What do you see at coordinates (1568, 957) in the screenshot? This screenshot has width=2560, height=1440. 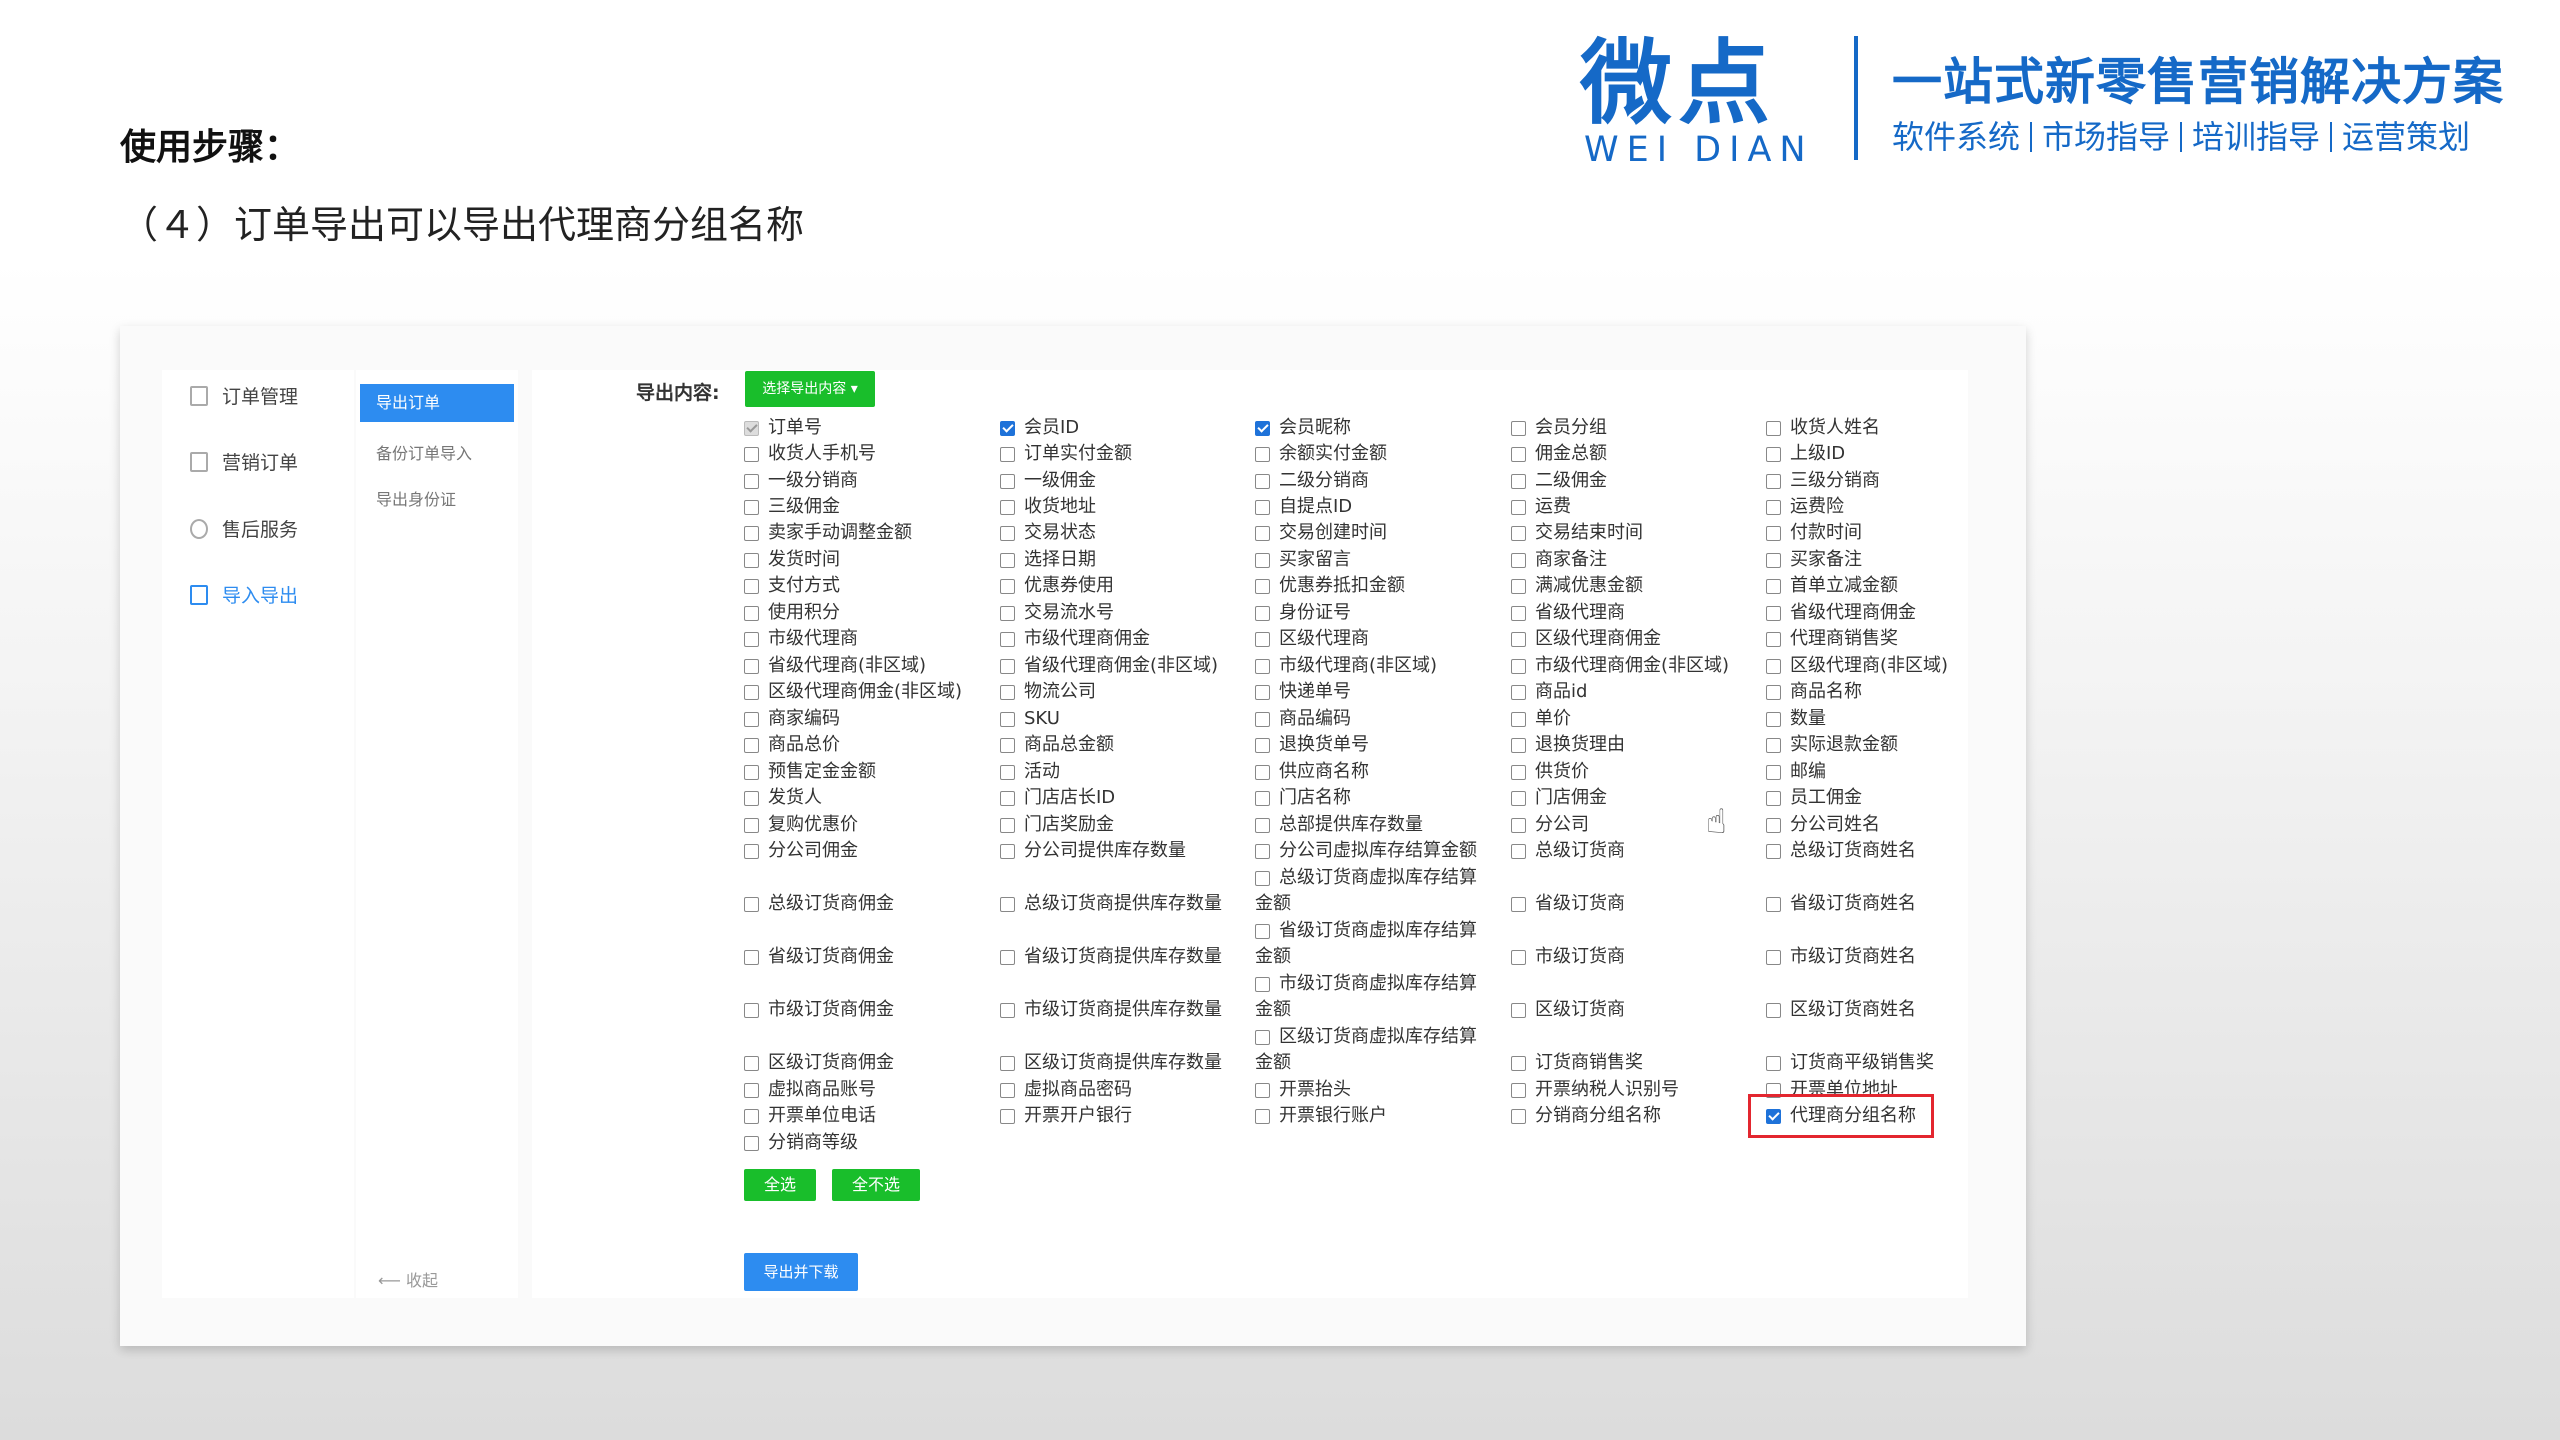 I see `export-field-checkbox: 市级订货商` at bounding box center [1568, 957].